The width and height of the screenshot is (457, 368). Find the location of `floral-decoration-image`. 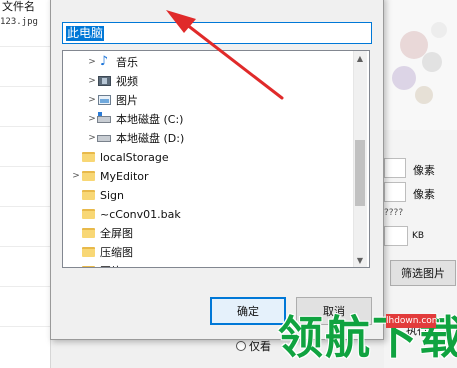

floral-decoration-image is located at coordinates (419, 63).